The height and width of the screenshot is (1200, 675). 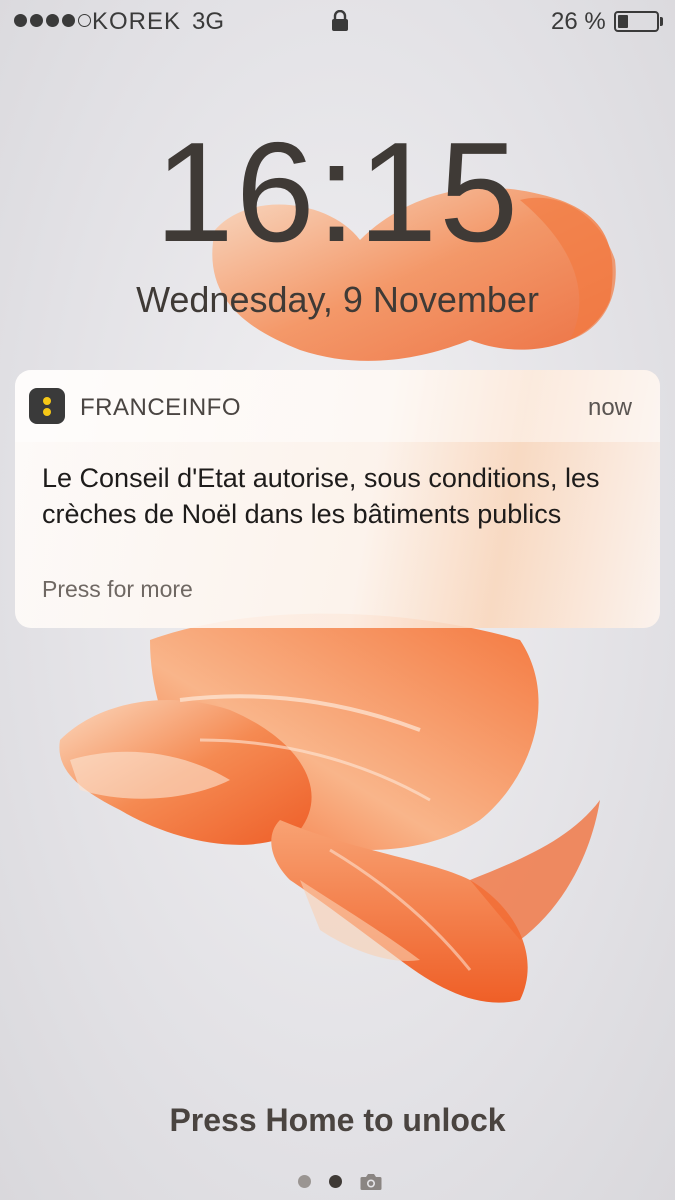 I want to click on lock-screen-clock: 16:15, so click(x=337, y=192).